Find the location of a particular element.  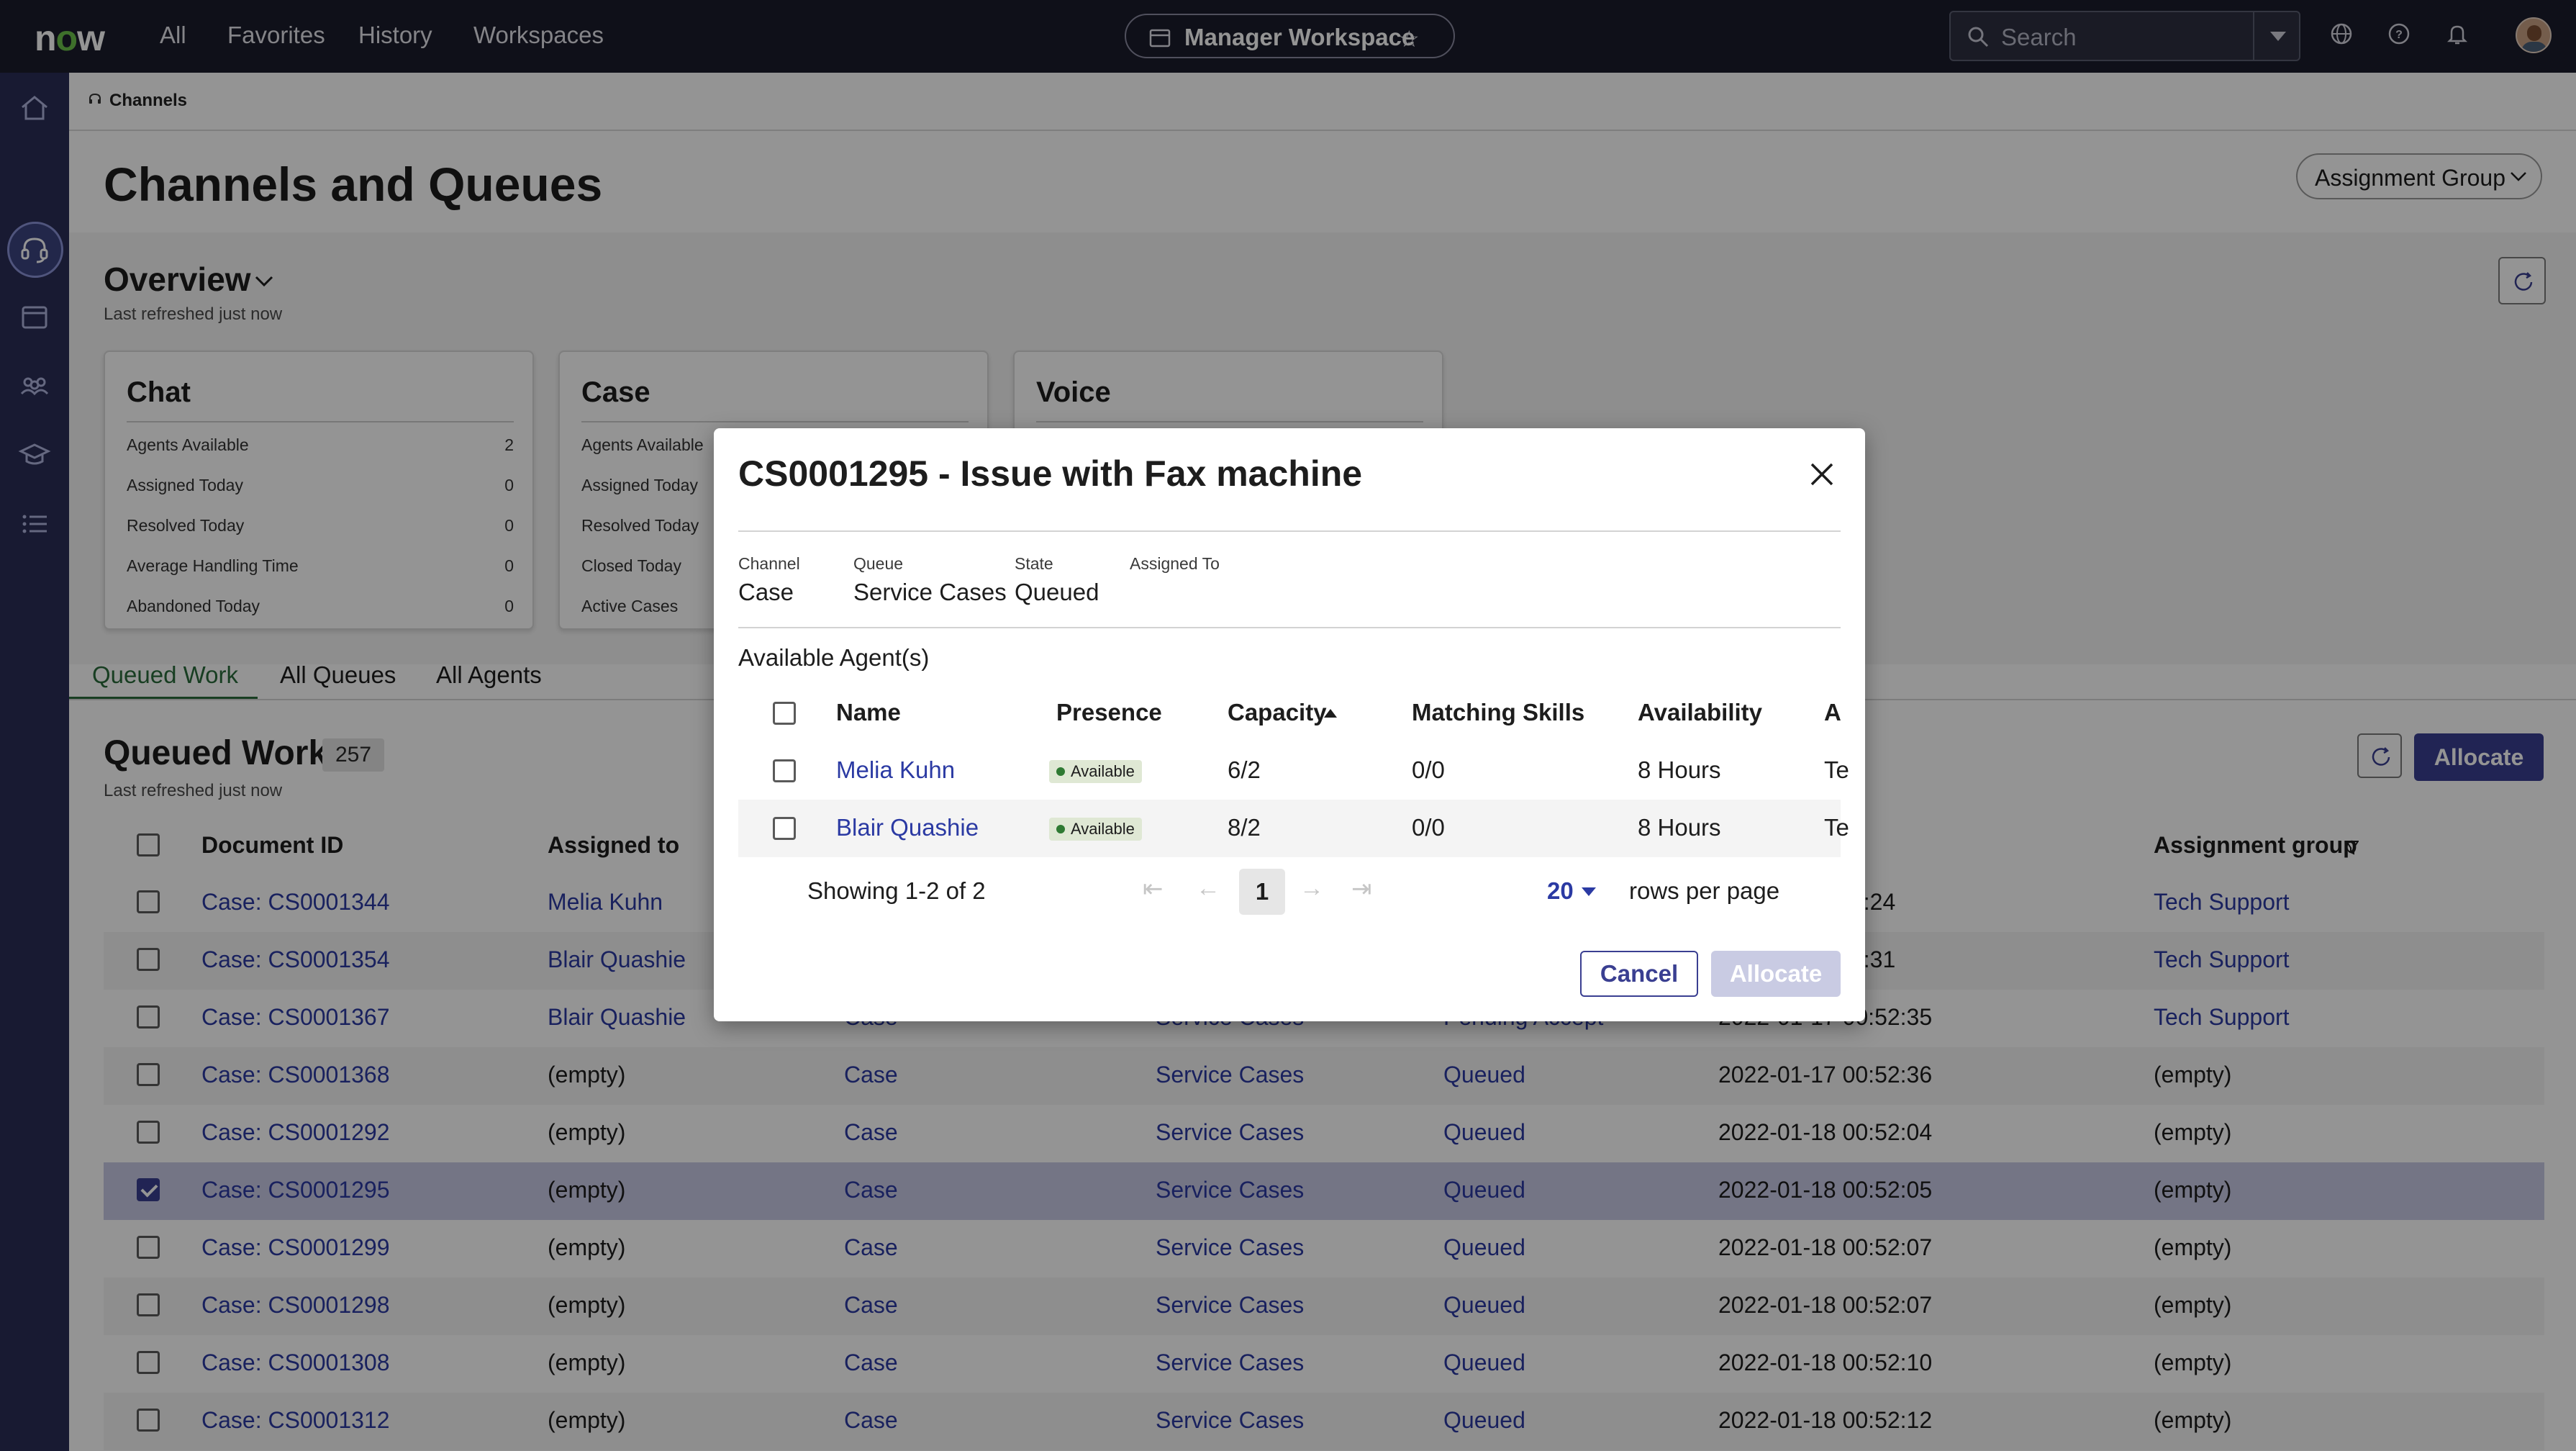

column-capacity: Capacity is located at coordinates (1277, 712).